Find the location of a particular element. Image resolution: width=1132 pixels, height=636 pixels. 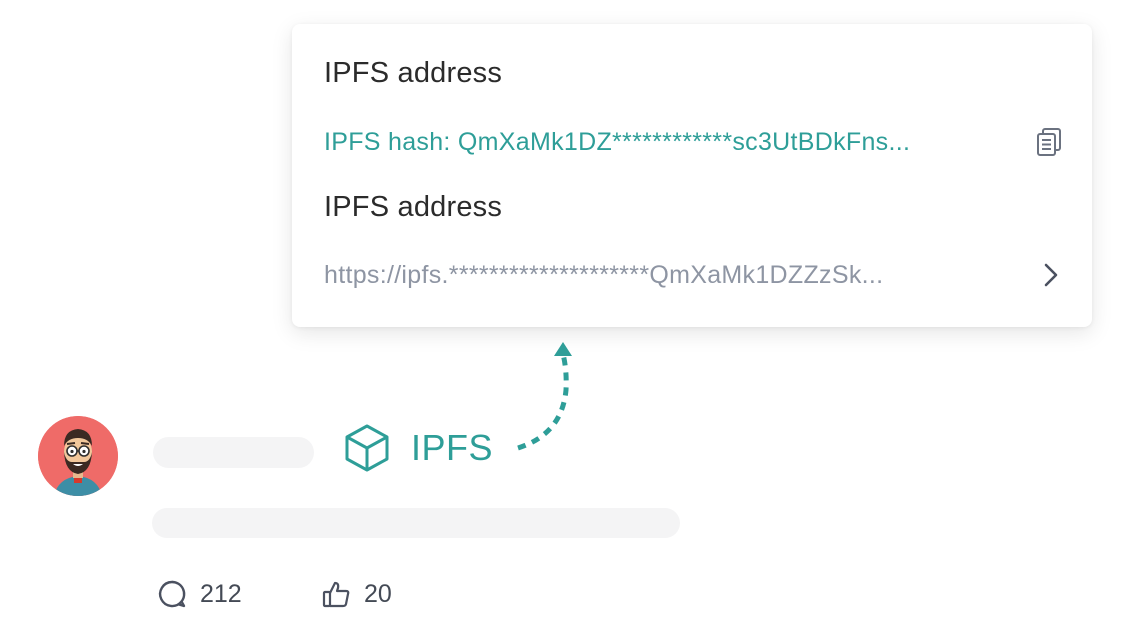

copy-icon is located at coordinates (1049, 142).